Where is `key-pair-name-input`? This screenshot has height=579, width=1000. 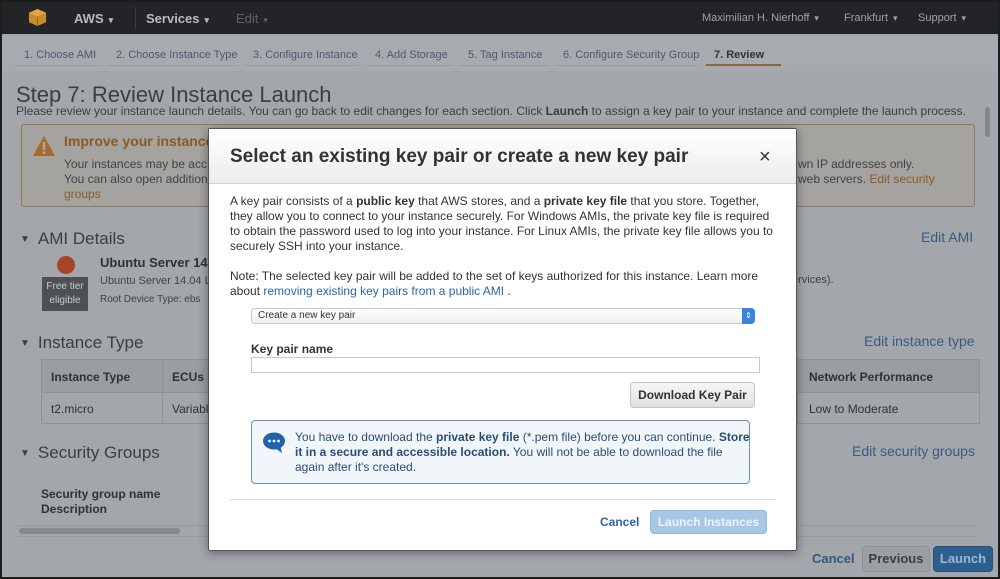
key-pair-name-input is located at coordinates (505, 365).